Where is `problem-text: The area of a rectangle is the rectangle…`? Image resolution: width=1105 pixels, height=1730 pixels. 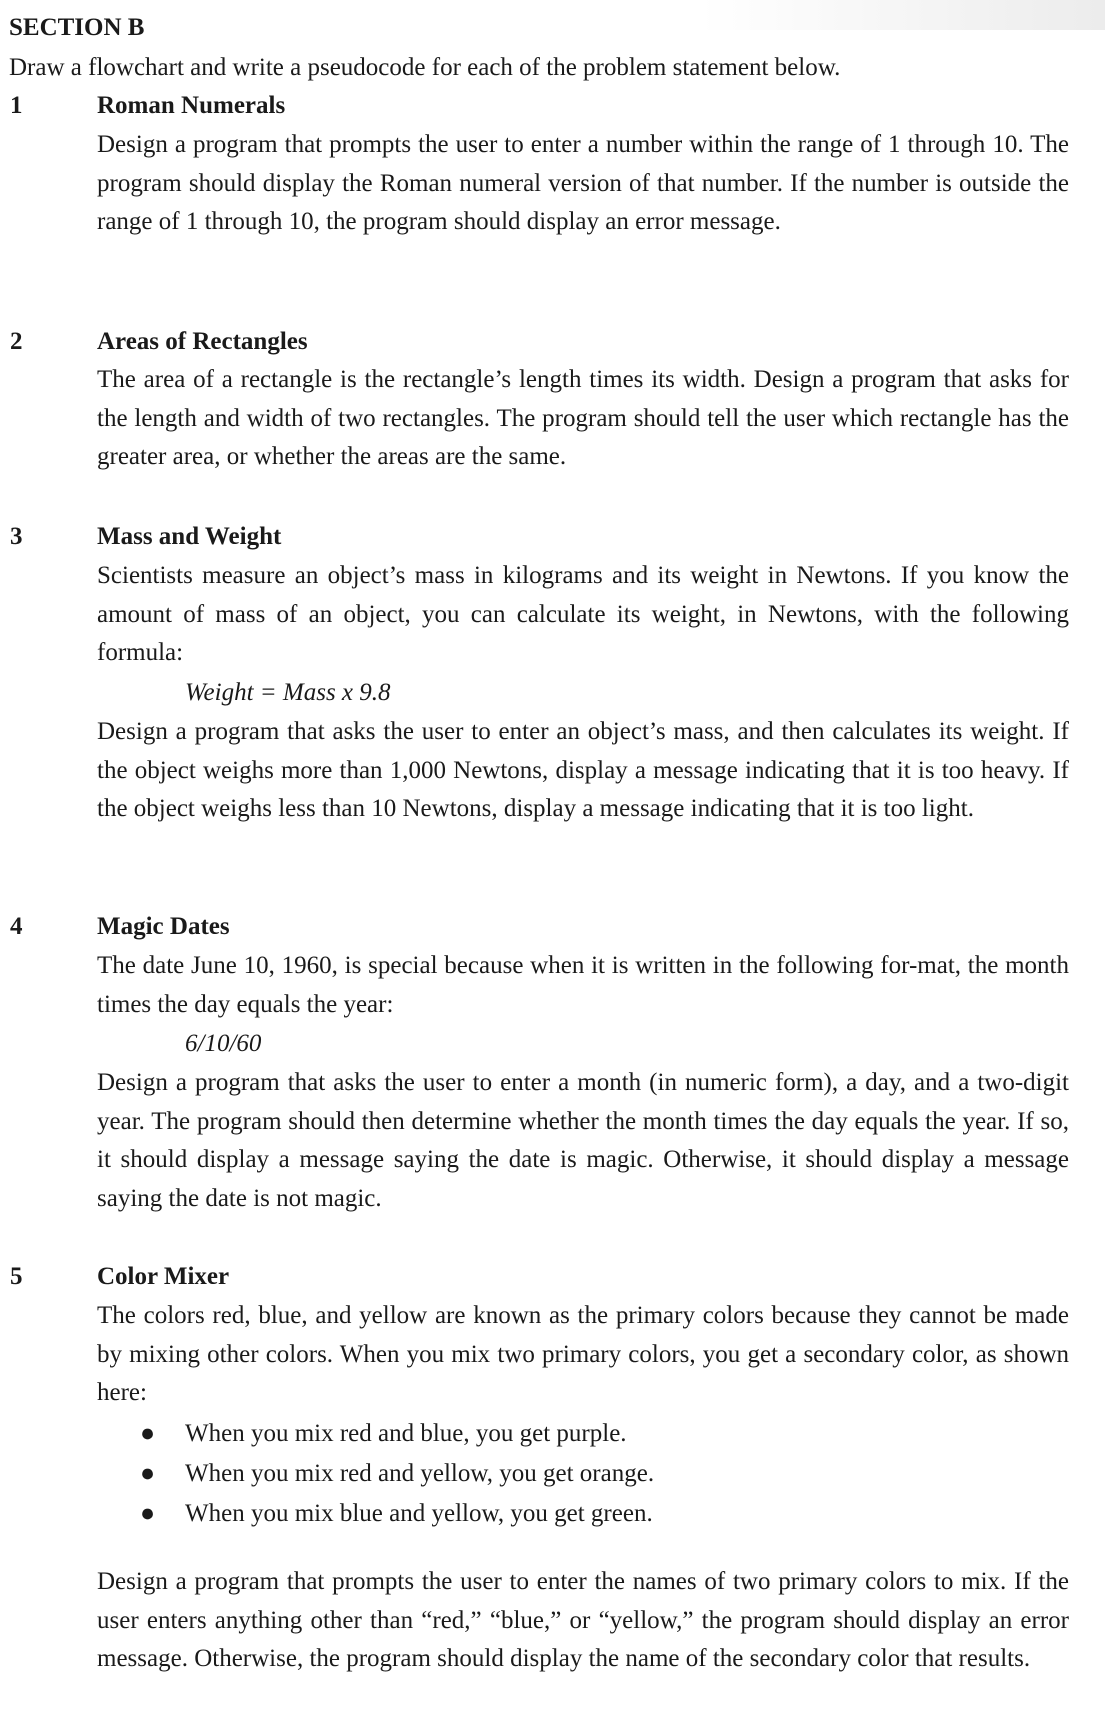 problem-text: The area of a rectangle is the rectangle… is located at coordinates (583, 418).